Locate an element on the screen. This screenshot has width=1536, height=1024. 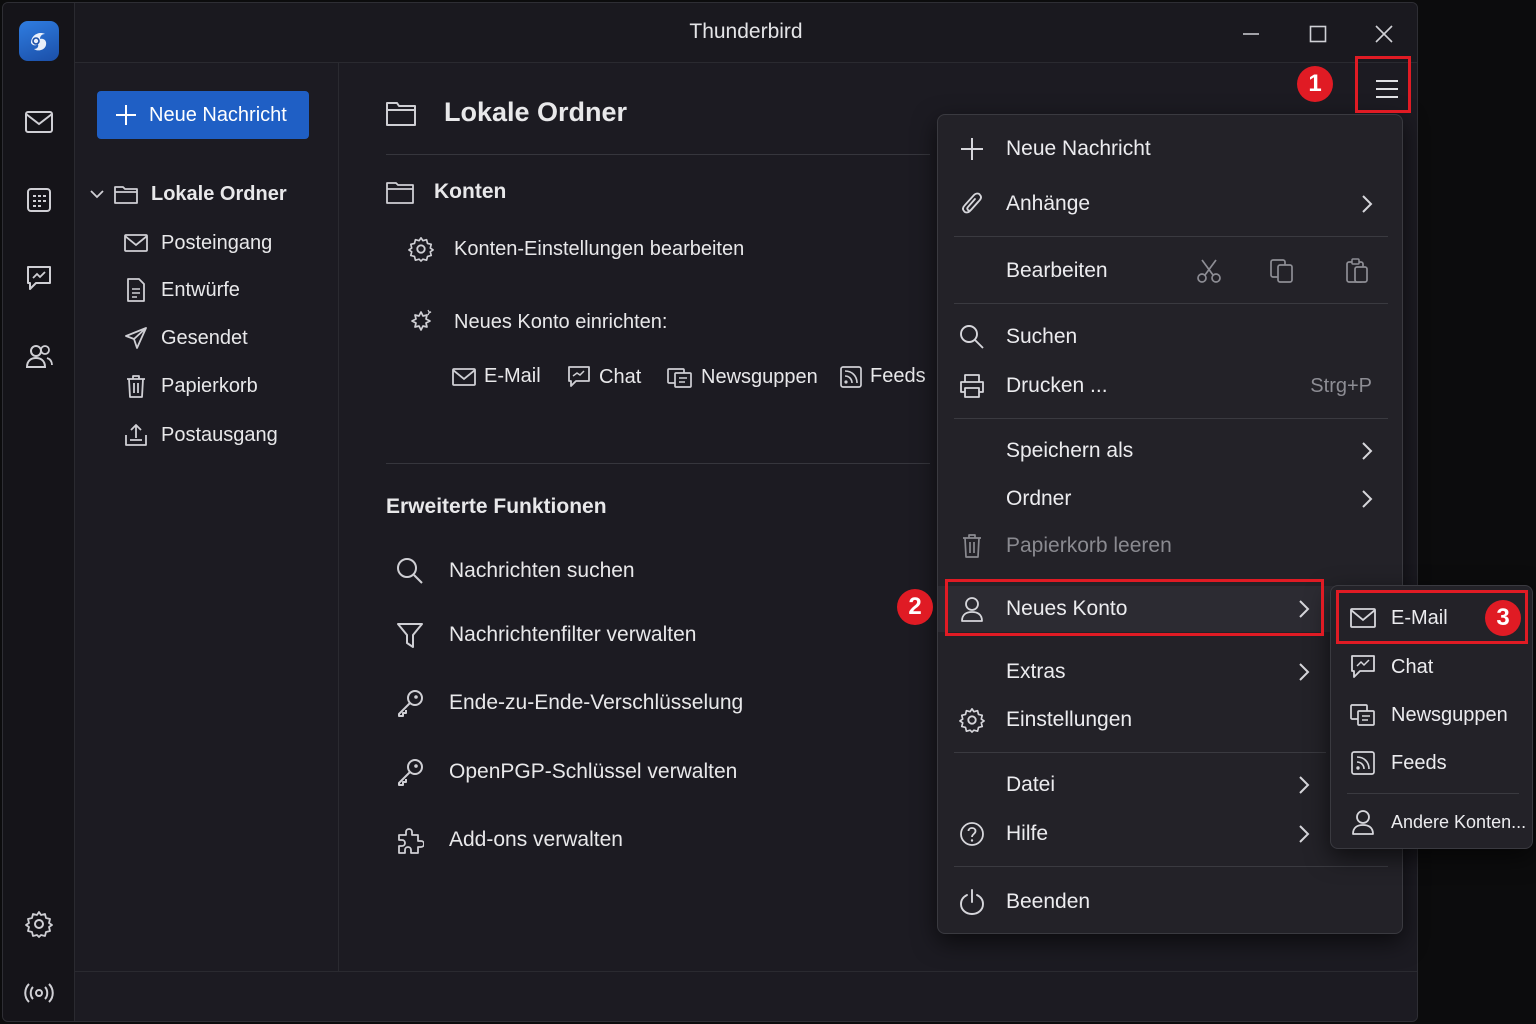
setup-email-label: E-Mail is located at coordinates (512, 376).